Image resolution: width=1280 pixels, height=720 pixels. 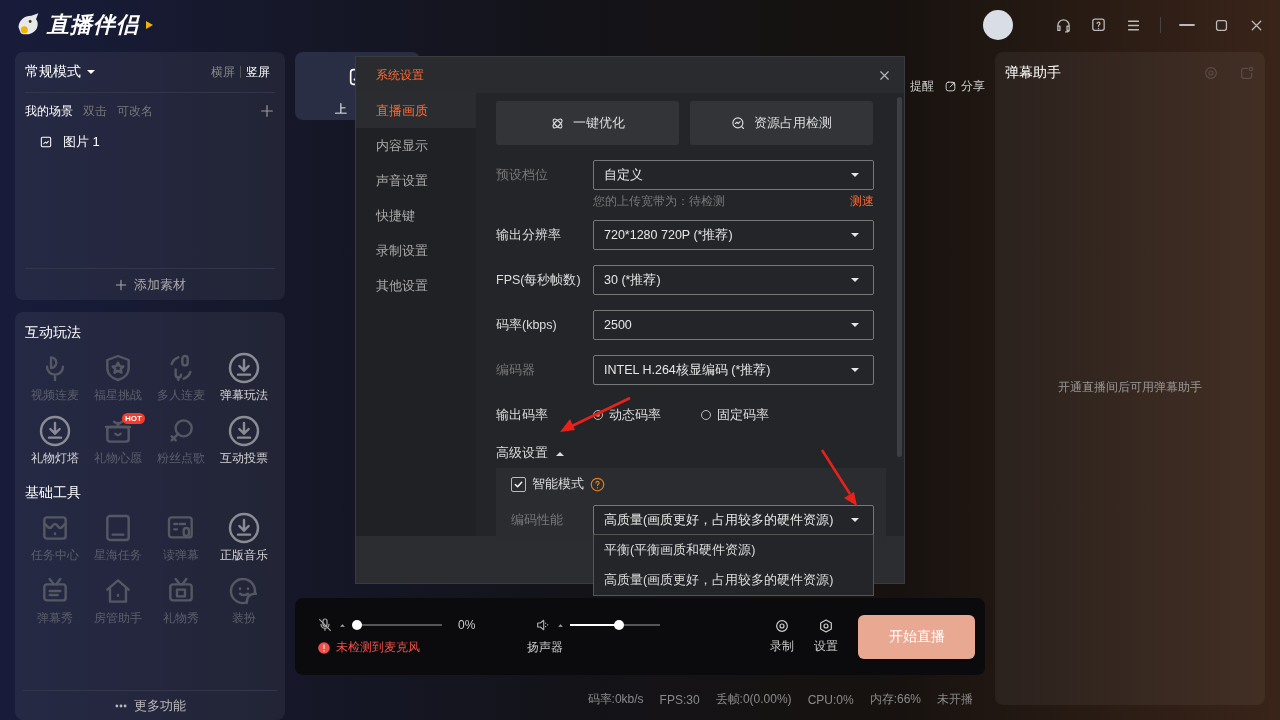 What do you see at coordinates (546, 647) in the screenshot?
I see `speaker-label: 扬声器` at bounding box center [546, 647].